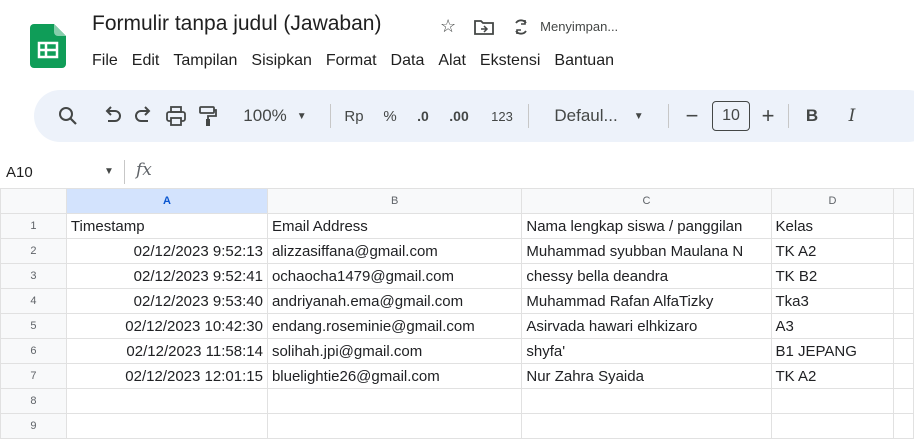  What do you see at coordinates (510, 61) in the screenshot?
I see `menu-extensions: Ekstensi` at bounding box center [510, 61].